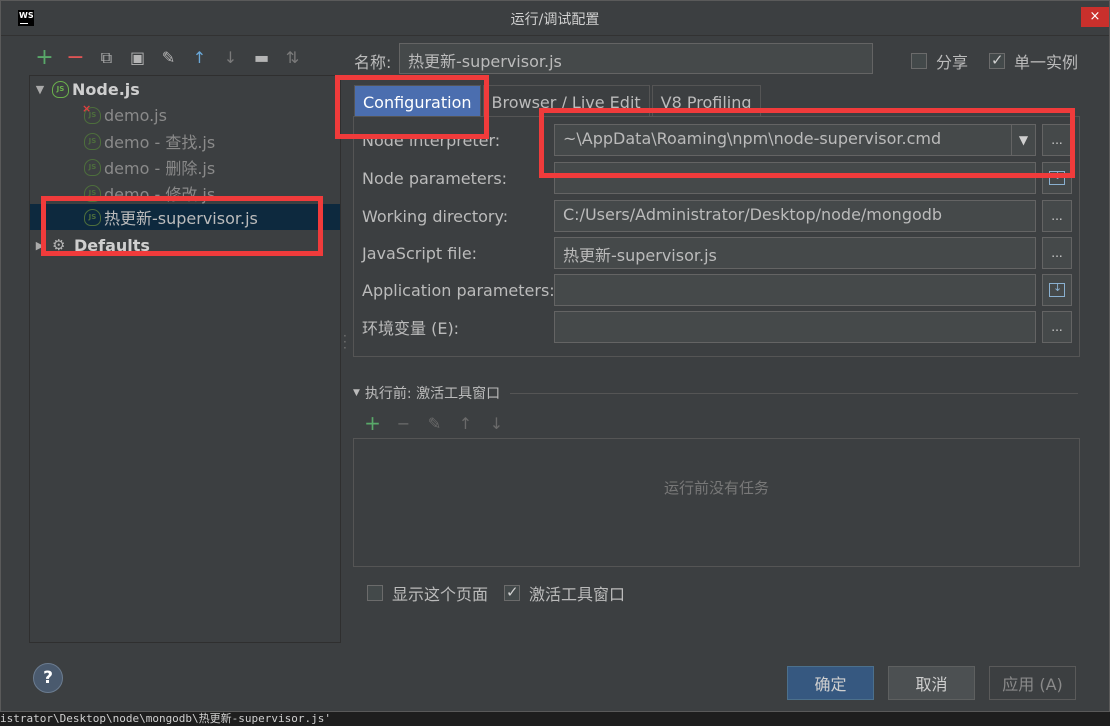 This screenshot has width=1110, height=726. What do you see at coordinates (1023, 140) in the screenshot?
I see `dropdown-arrow-icon: ▼` at bounding box center [1023, 140].